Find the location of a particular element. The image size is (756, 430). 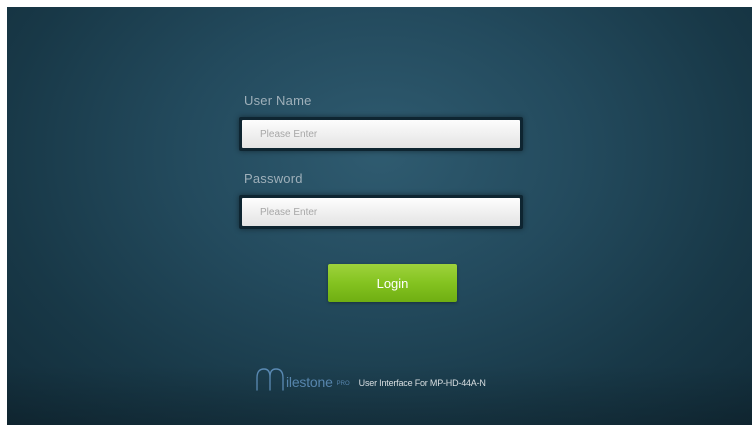

login-button: Login is located at coordinates (392, 283).